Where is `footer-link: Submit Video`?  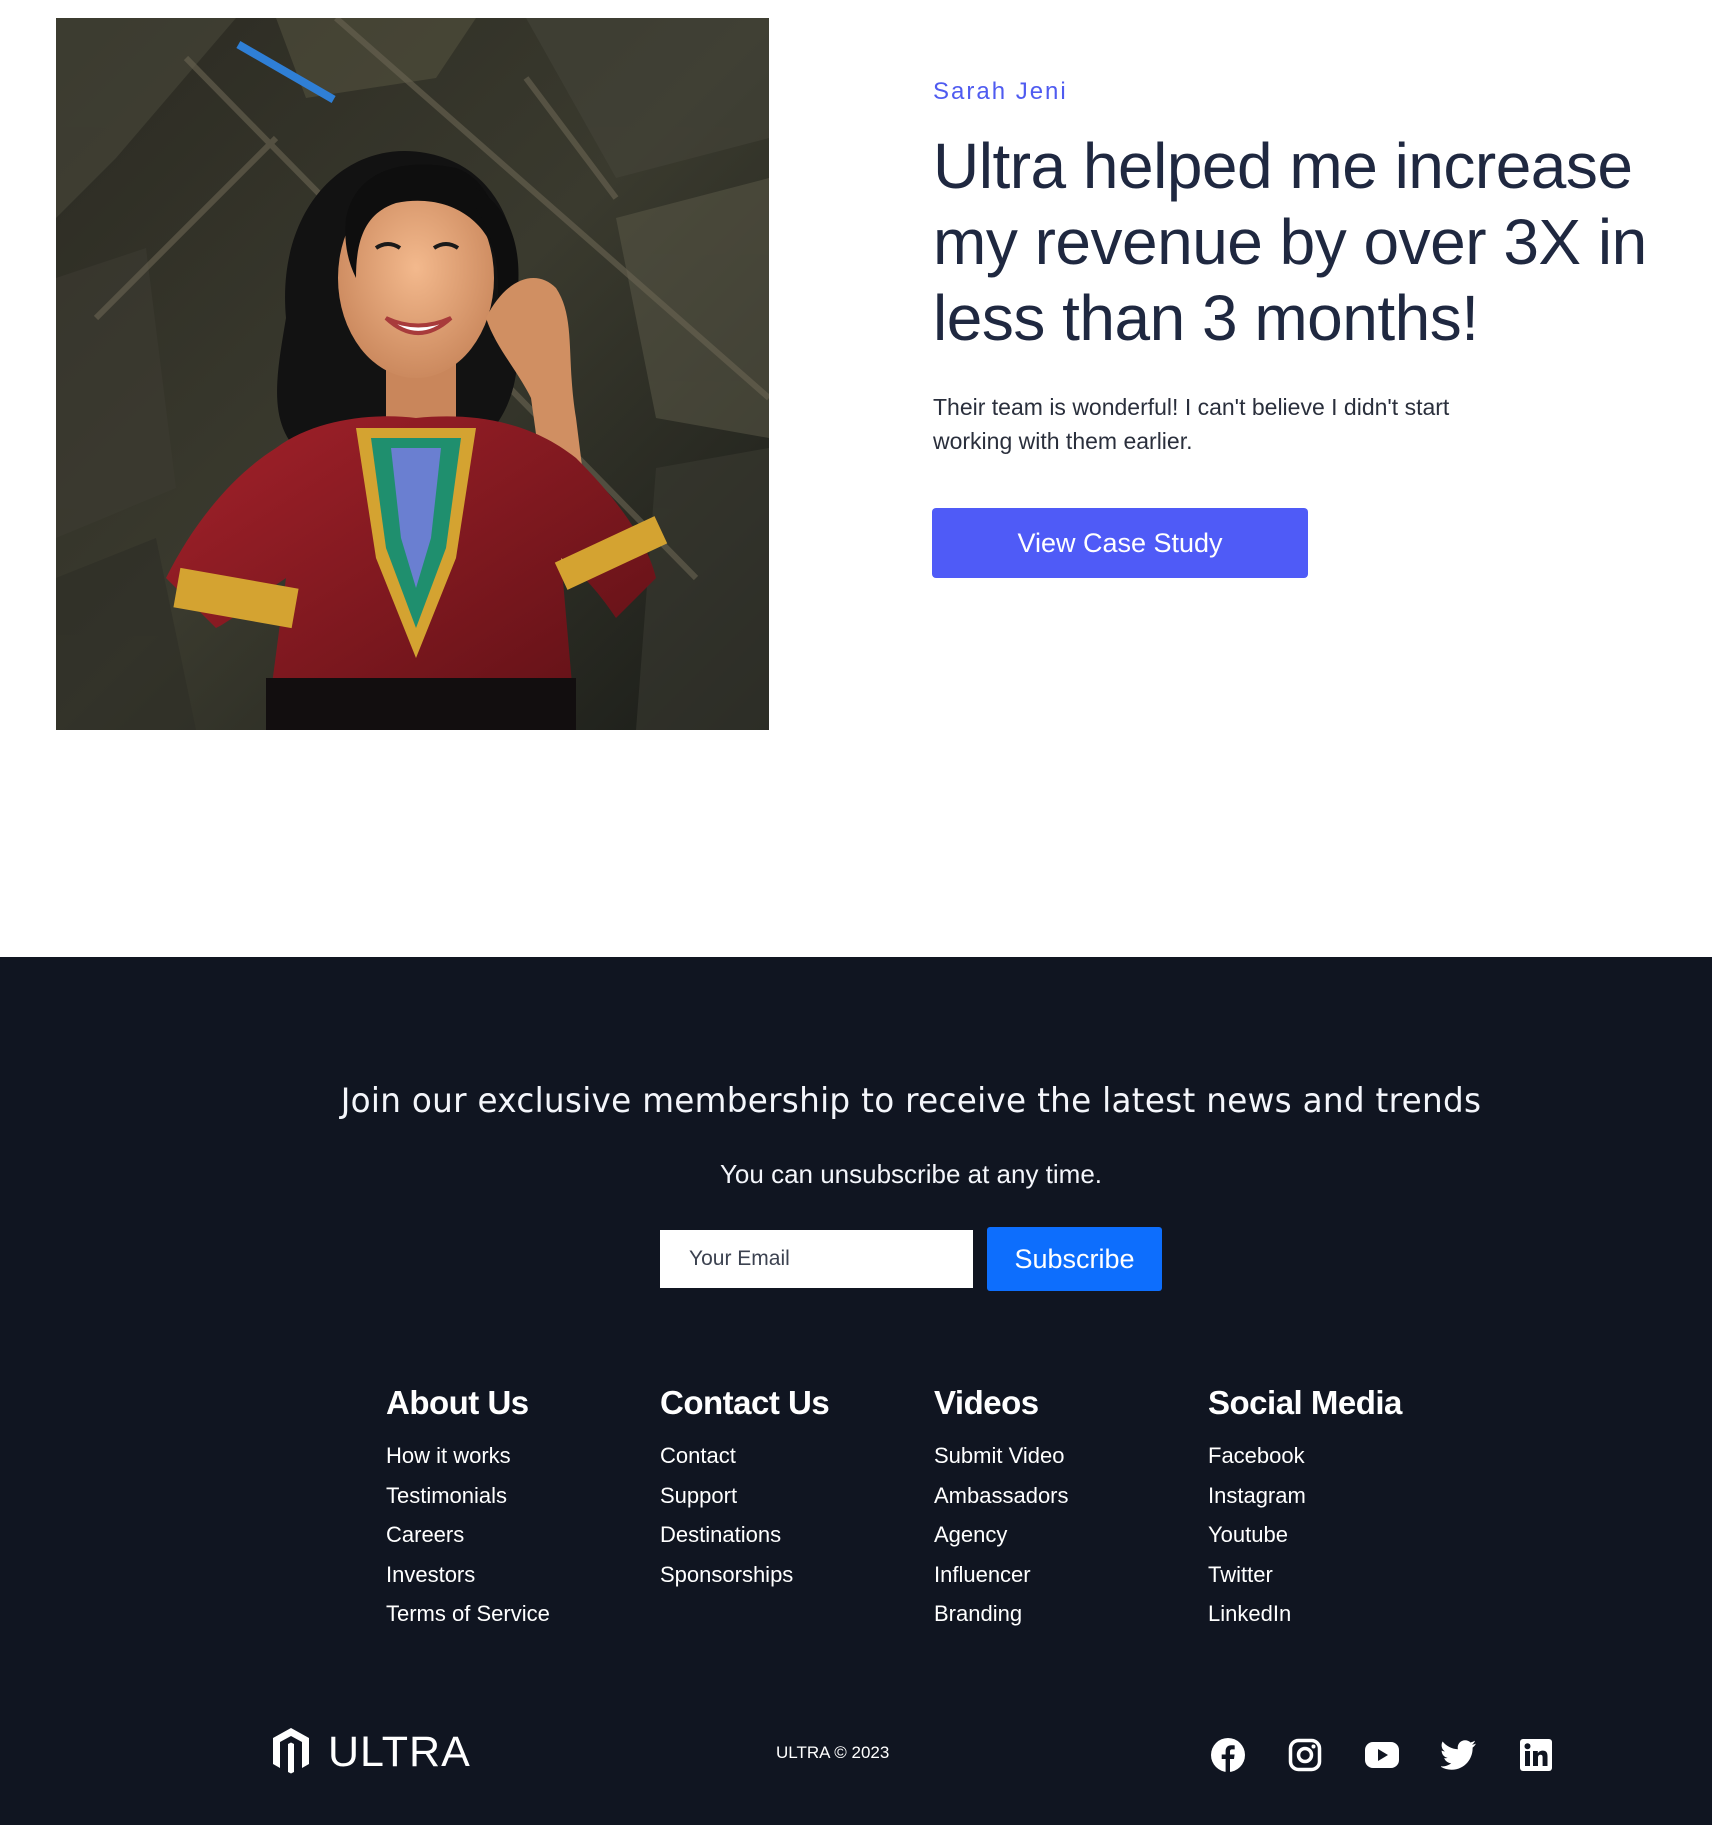 footer-link: Submit Video is located at coordinates (1064, 1456).